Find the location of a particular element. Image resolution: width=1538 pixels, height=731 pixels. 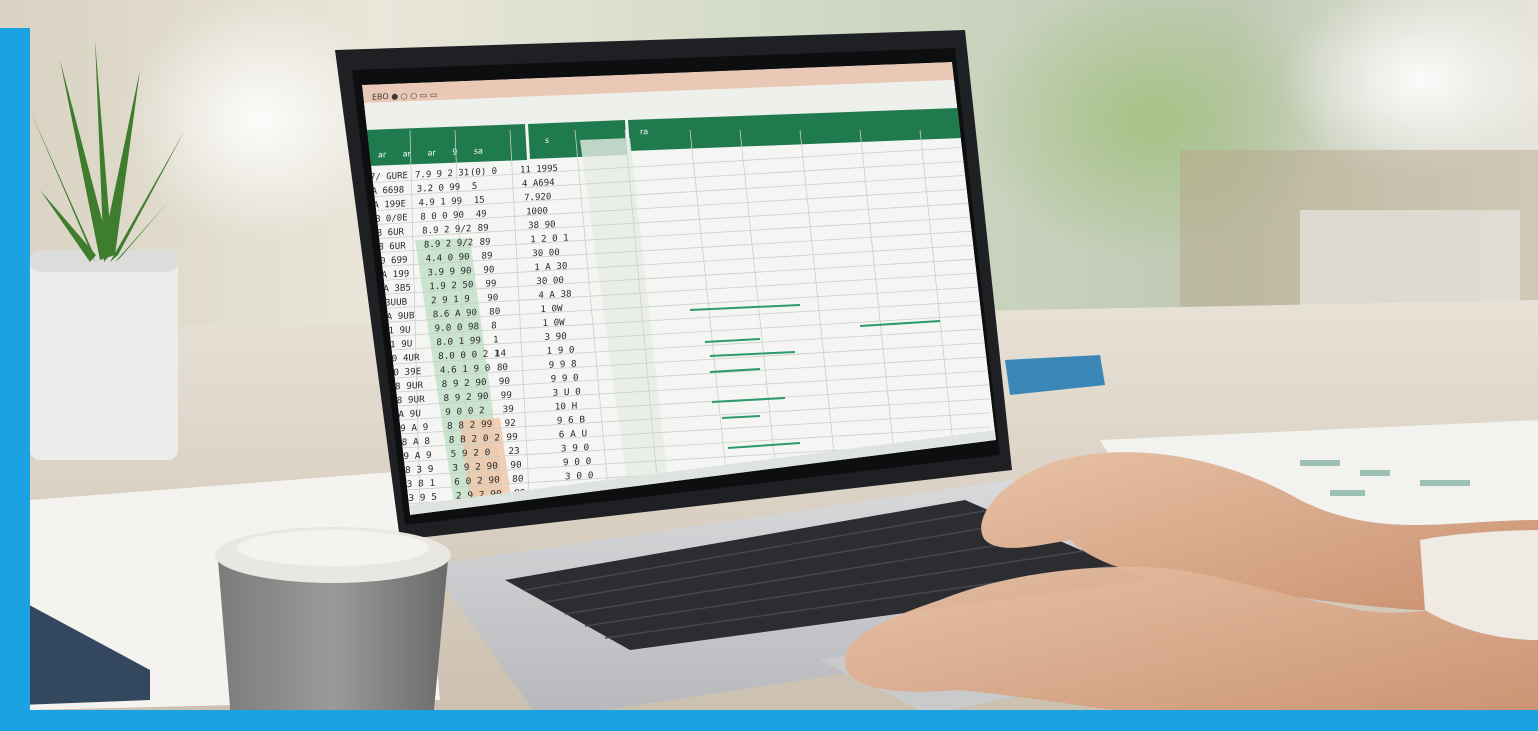

table-cell: 7.920 is located at coordinates (537, 197).